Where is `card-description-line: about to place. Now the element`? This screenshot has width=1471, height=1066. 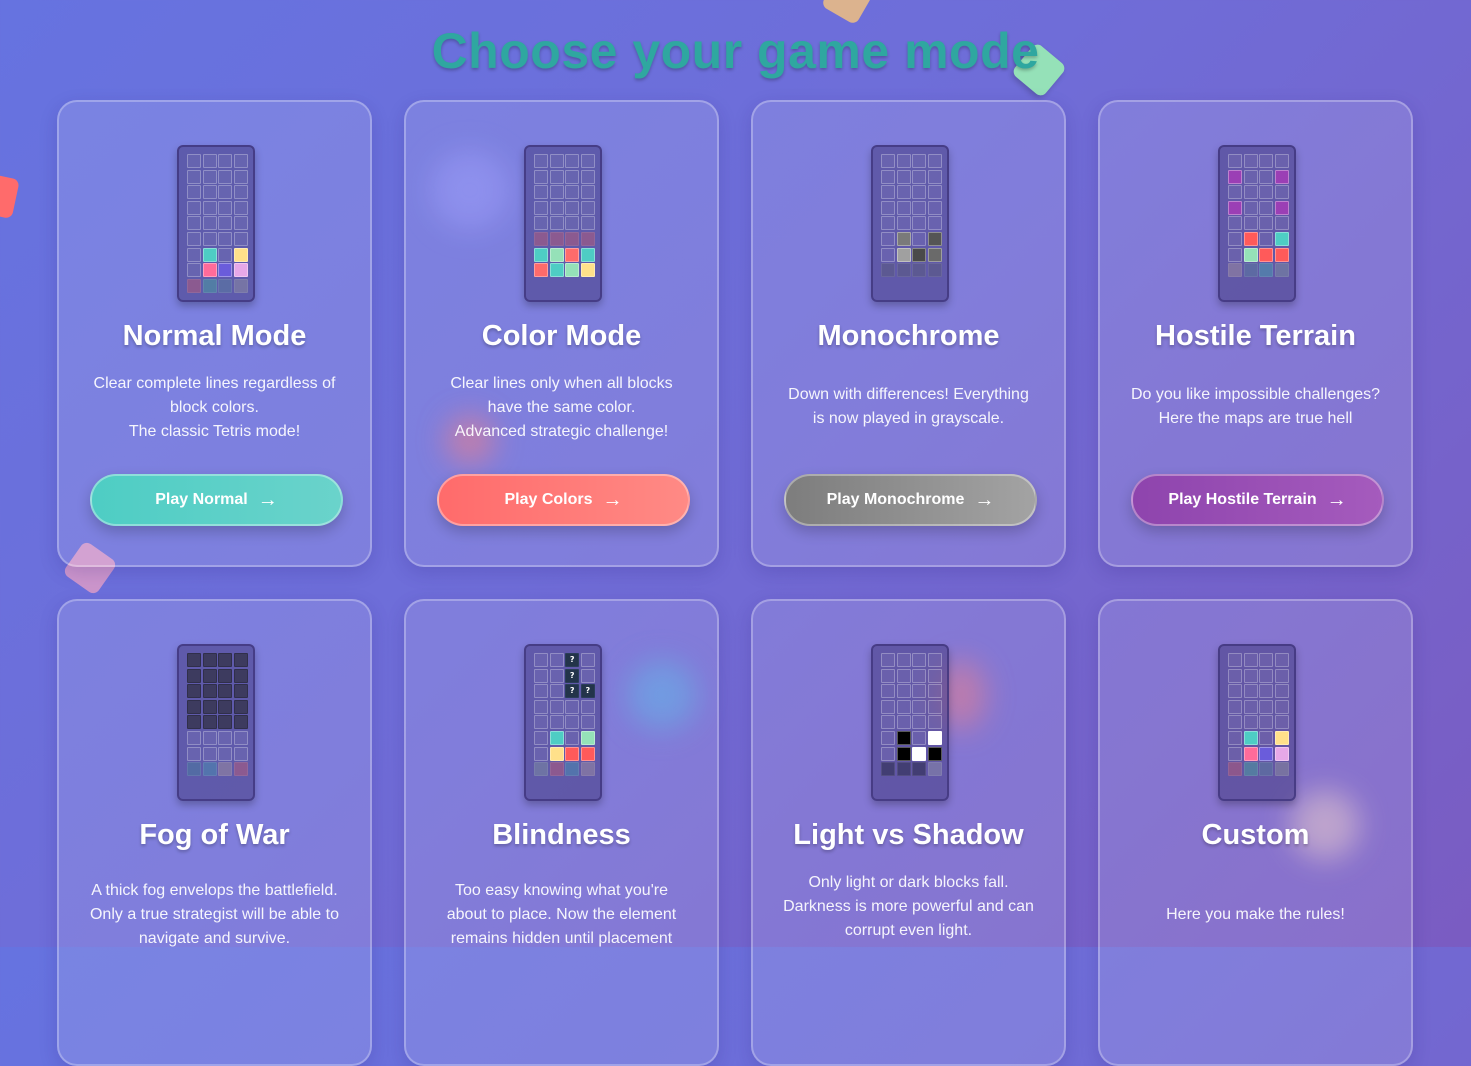
card-description-line: about to place. Now the element is located at coordinates (561, 914).